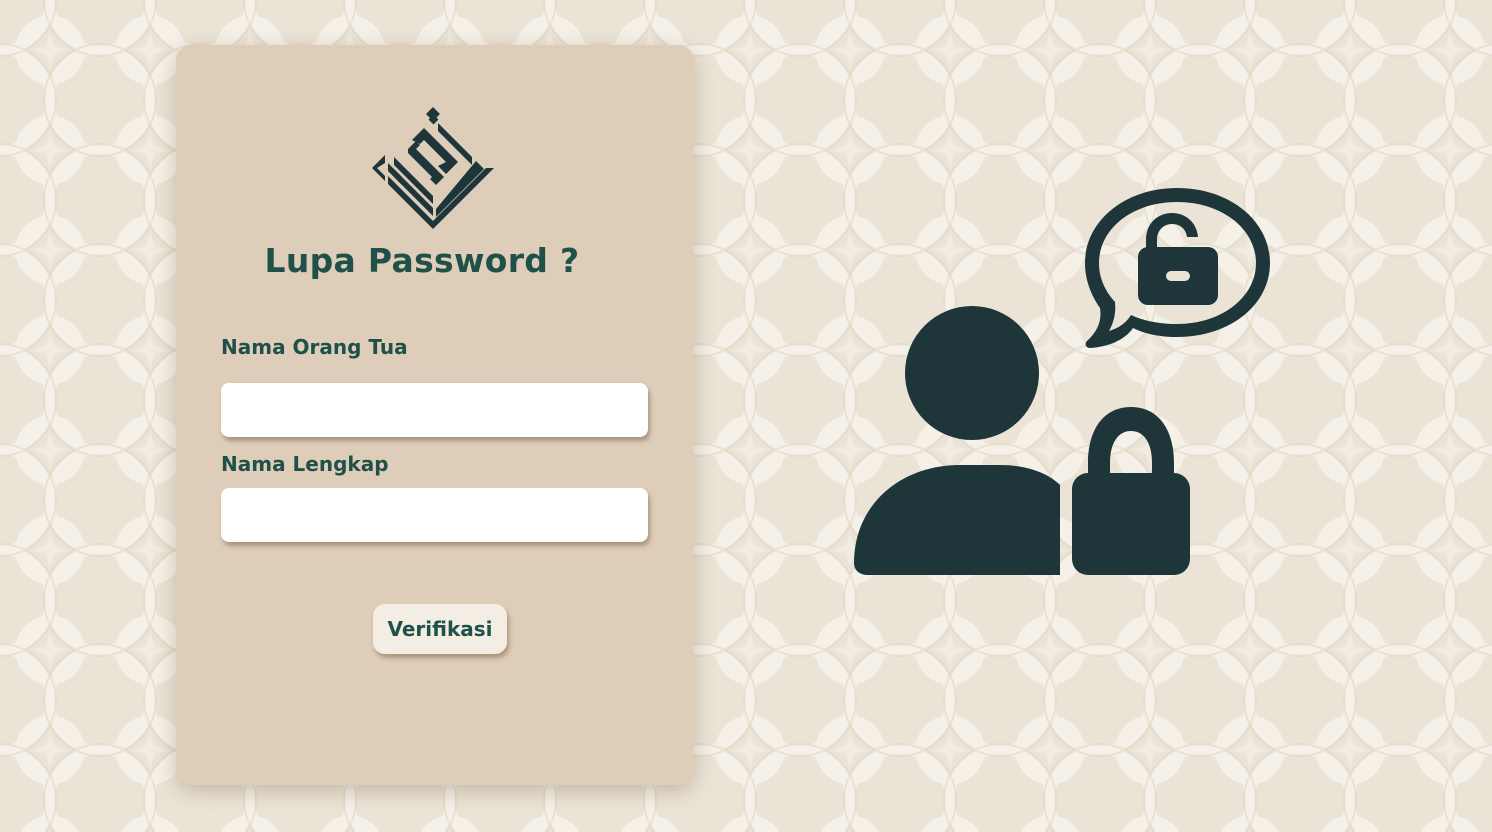  What do you see at coordinates (1177, 268) in the screenshot?
I see `speech-bubble-icon` at bounding box center [1177, 268].